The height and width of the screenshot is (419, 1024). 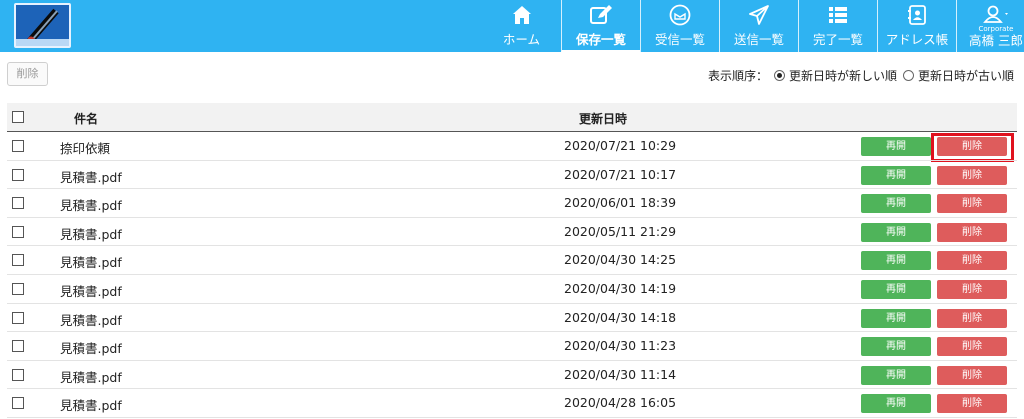 What do you see at coordinates (620, 288) in the screenshot?
I see `row-date: 2020/04/30 14:19` at bounding box center [620, 288].